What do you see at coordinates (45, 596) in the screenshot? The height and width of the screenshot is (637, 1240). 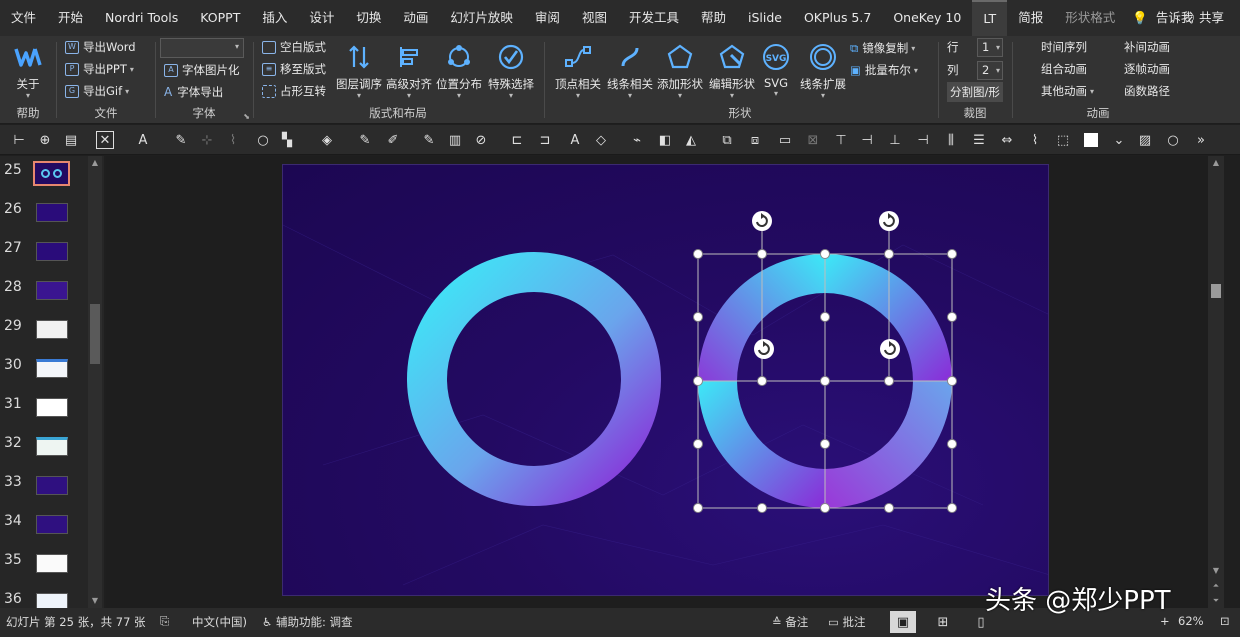 I see `thumbnail-slide-36: 36` at bounding box center [45, 596].